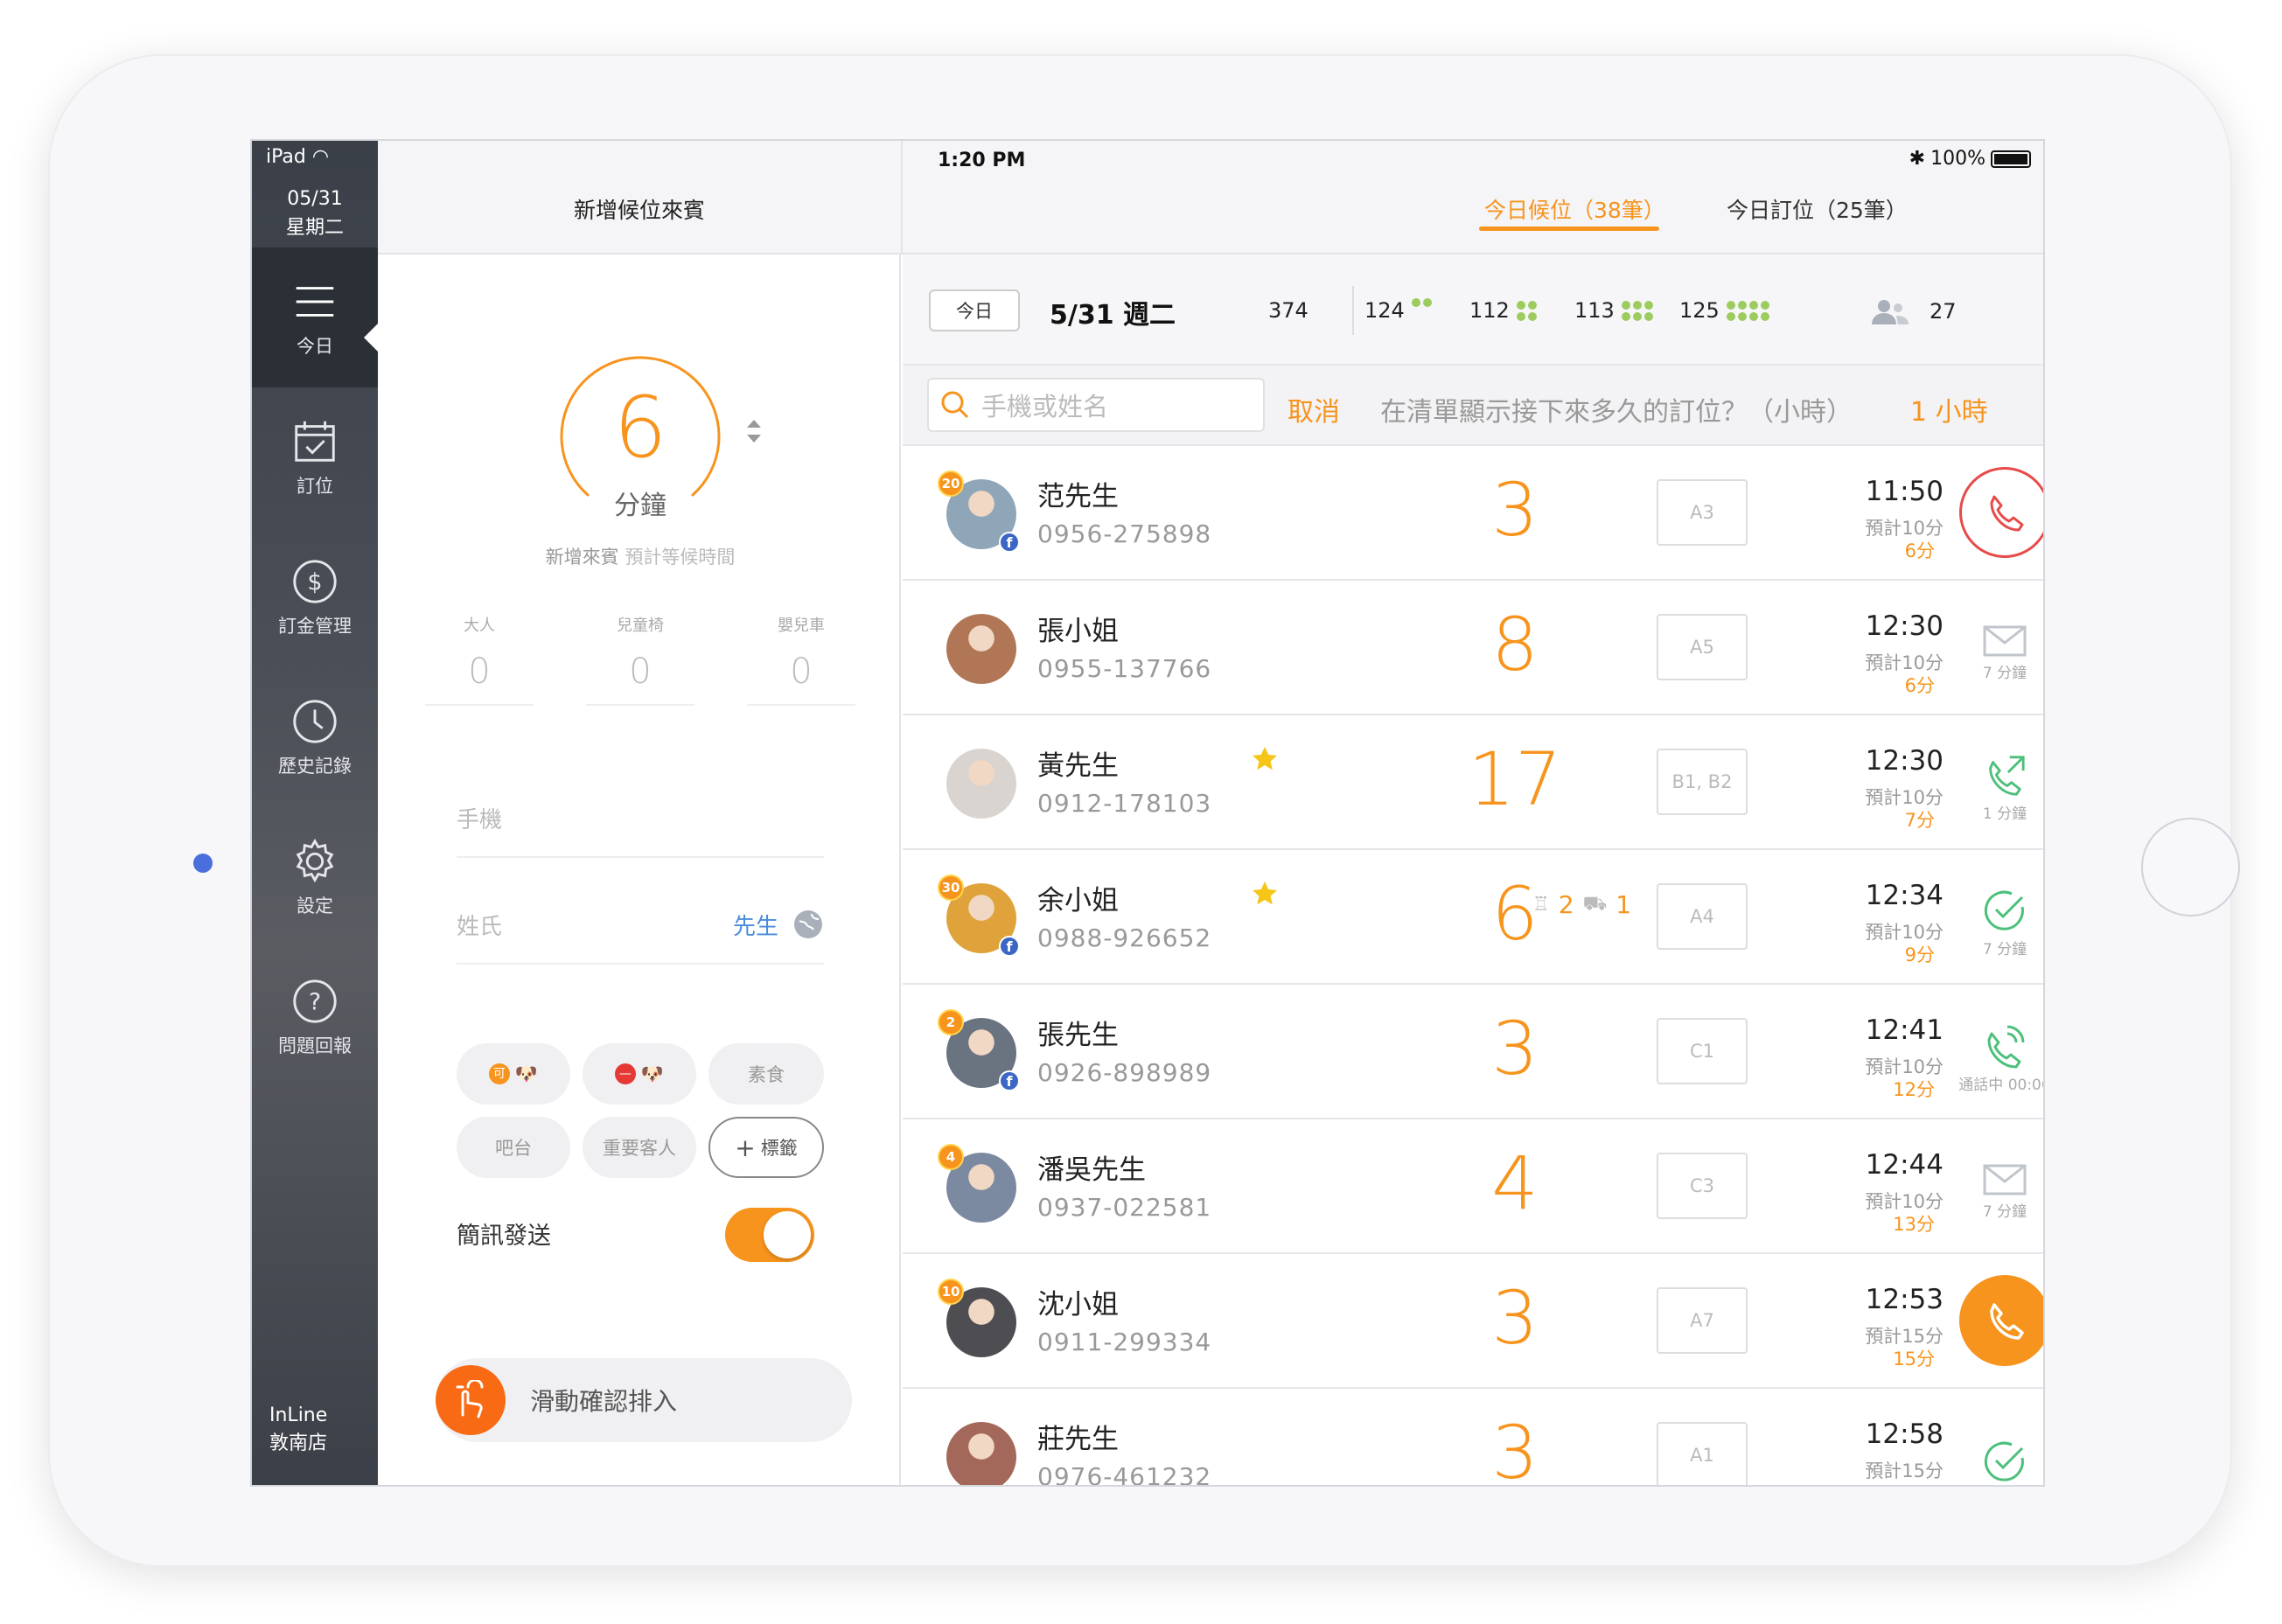 The height and width of the screenshot is (1624, 2282). I want to click on stat-6-person: 113, so click(1613, 310).